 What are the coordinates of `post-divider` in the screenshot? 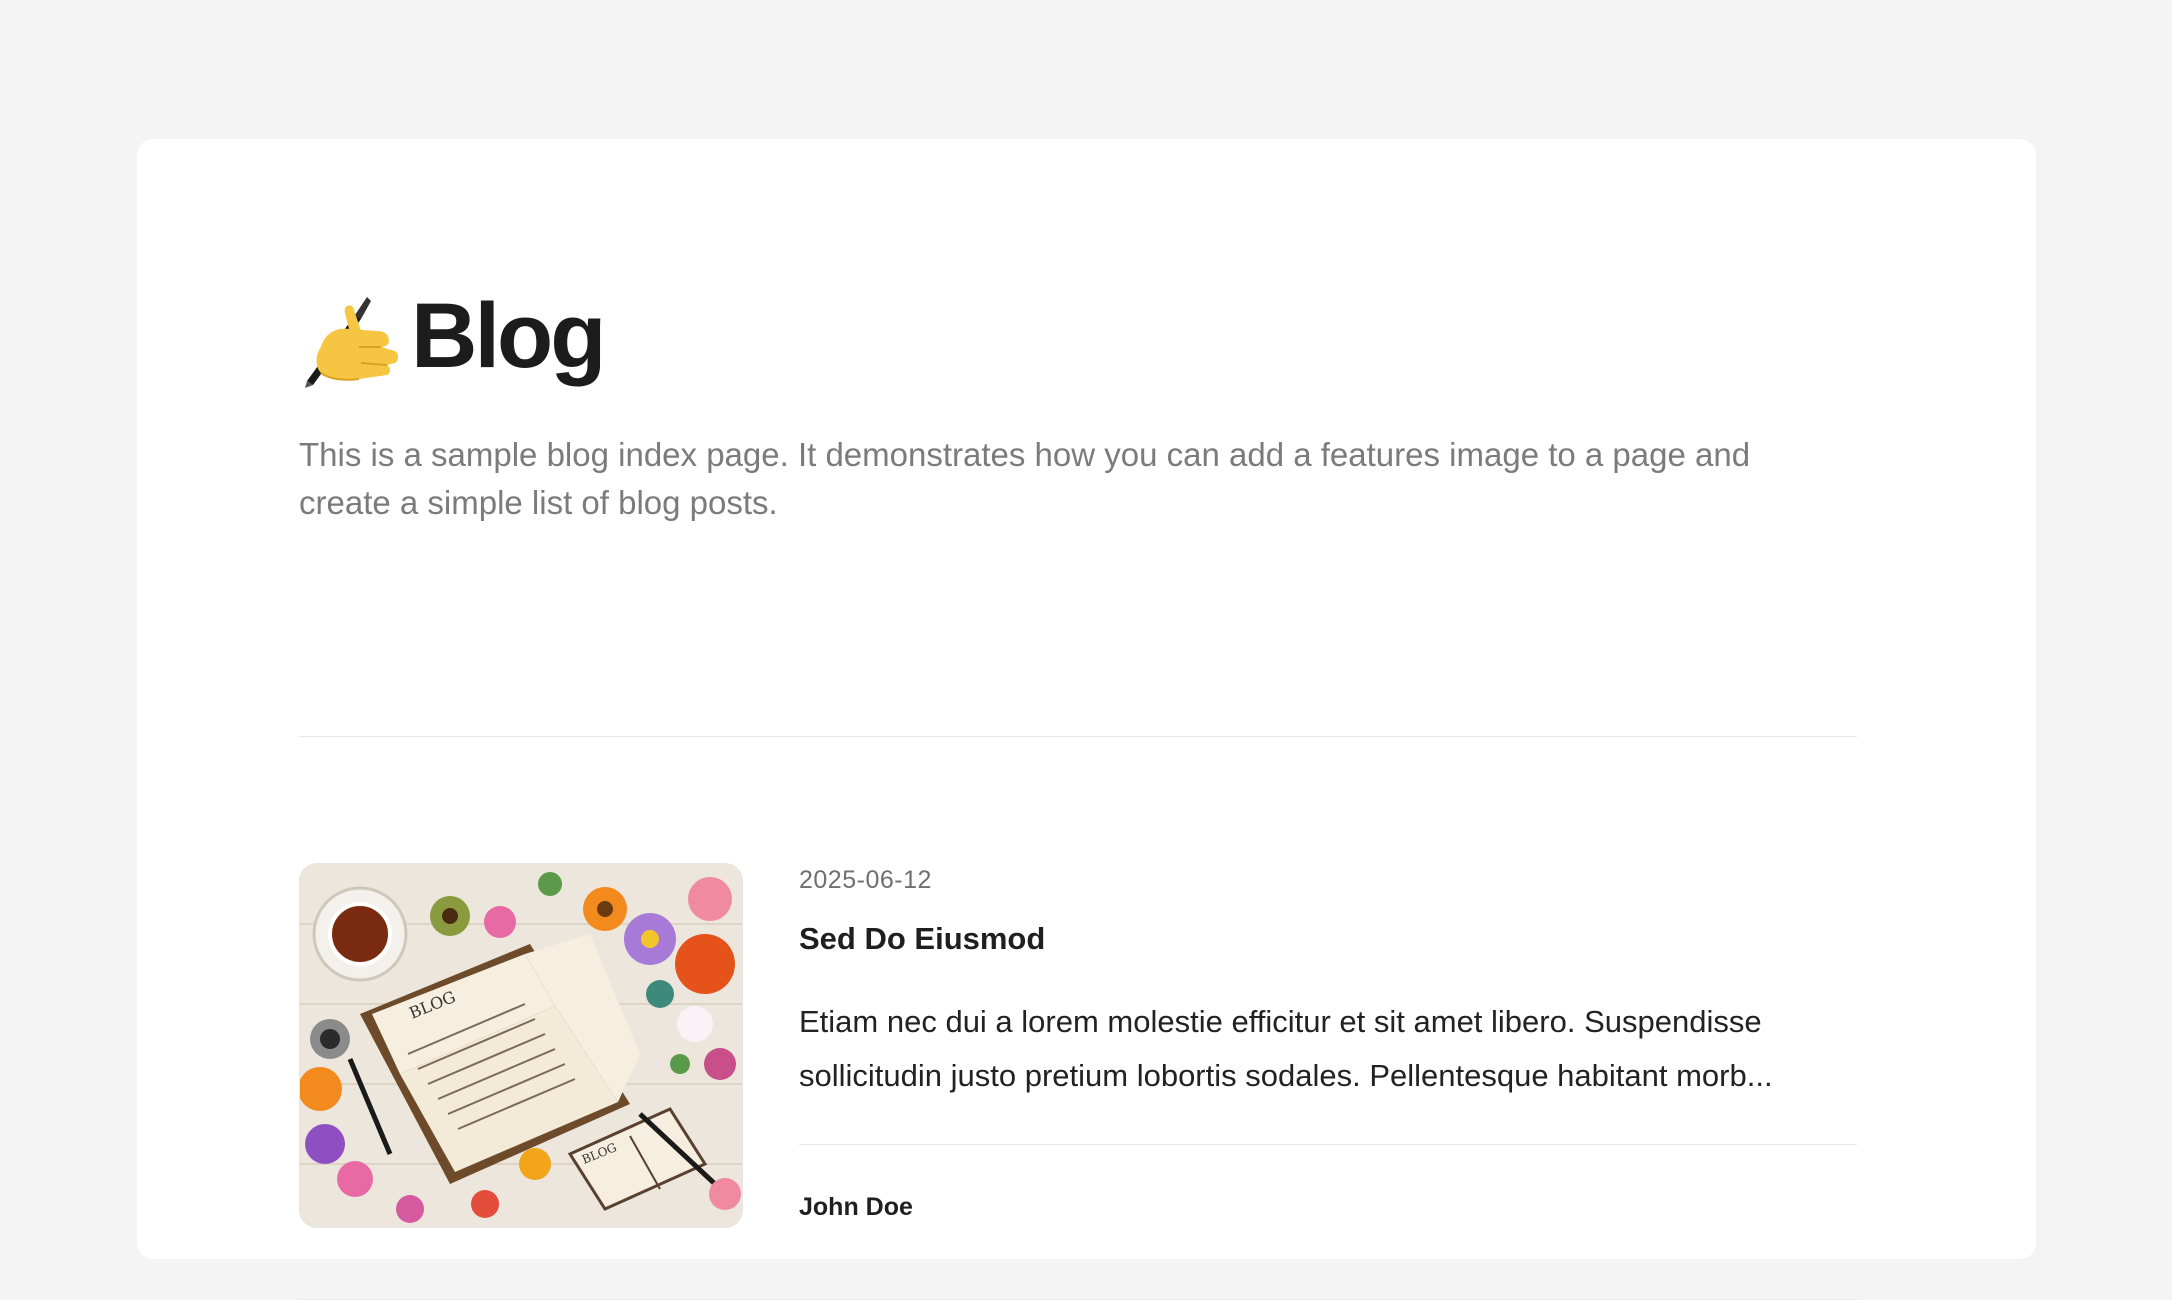 It's located at (1328, 1144).